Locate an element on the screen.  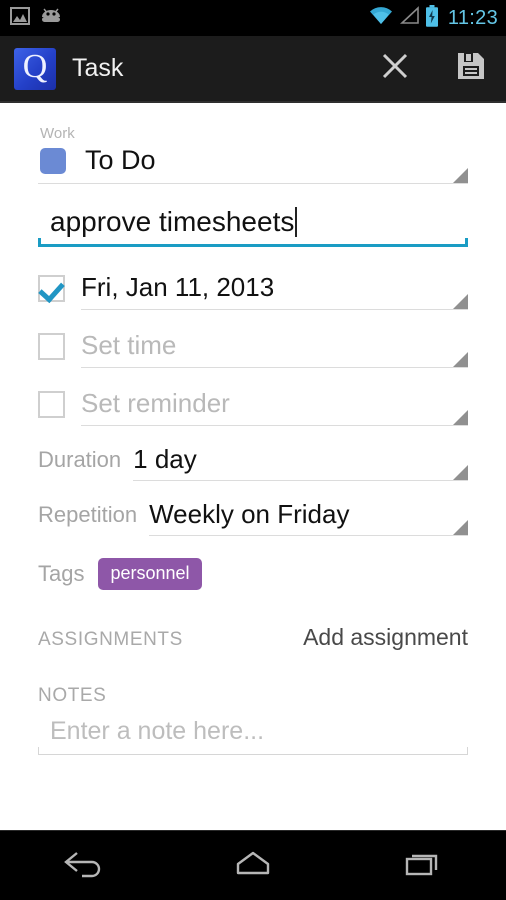
tags-row: Tags personnel is located at coordinates (253, 574).